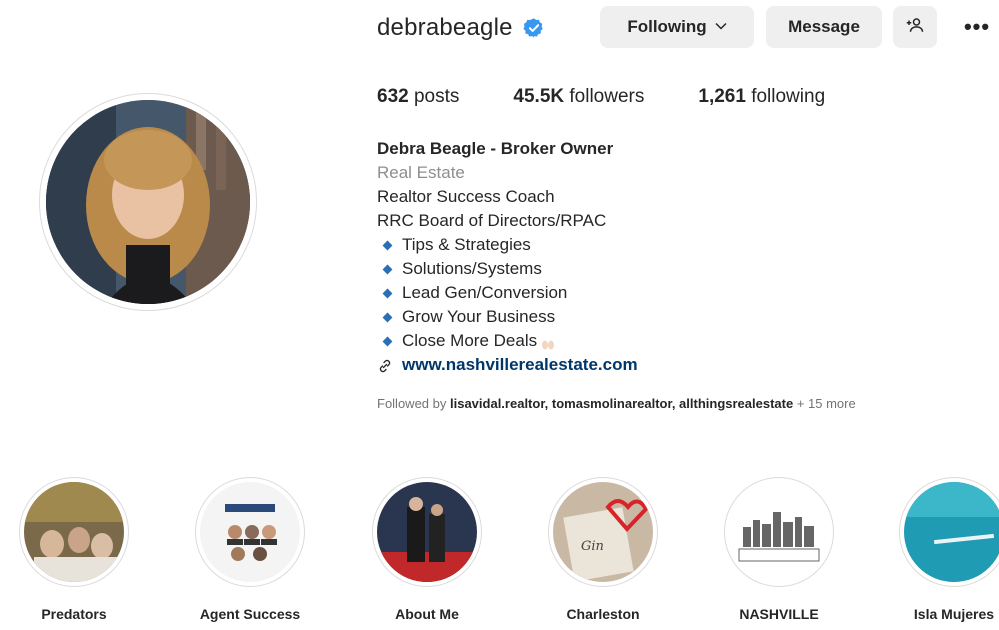 The width and height of the screenshot is (999, 630). Describe the element at coordinates (954, 614) in the screenshot. I see `highlight-label: Isla Mujeres` at that location.